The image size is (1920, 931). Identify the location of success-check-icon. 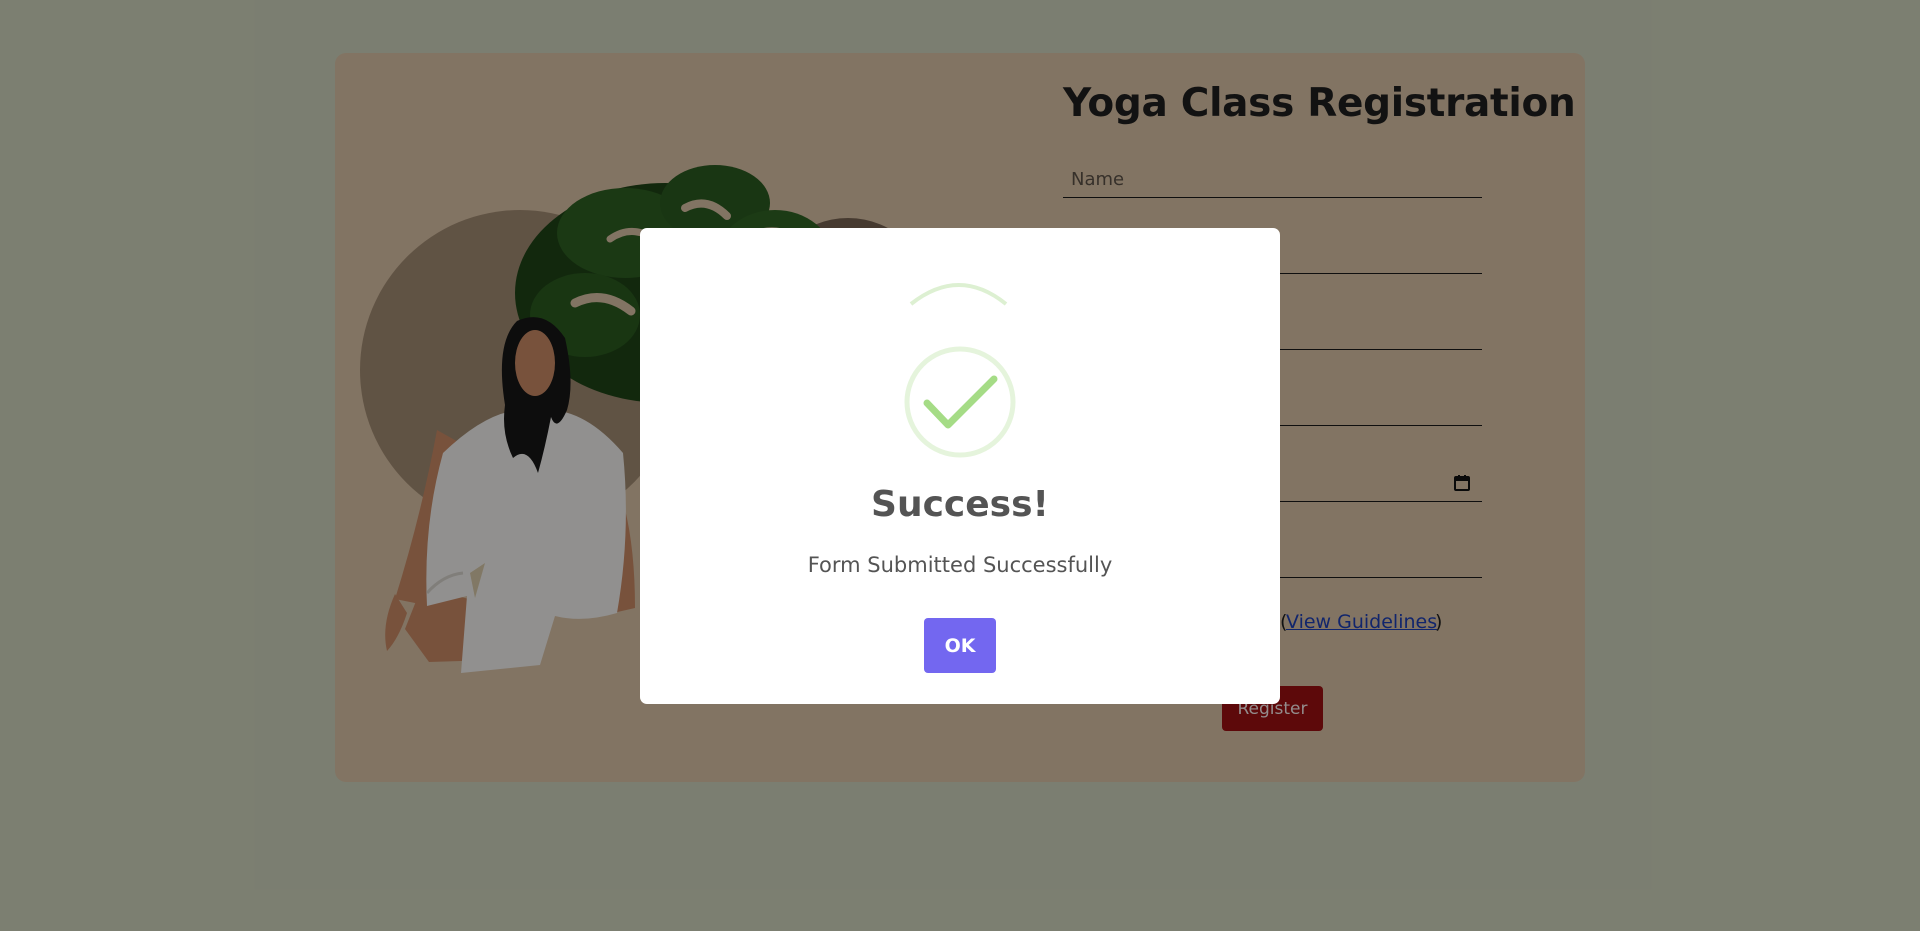
(960, 370).